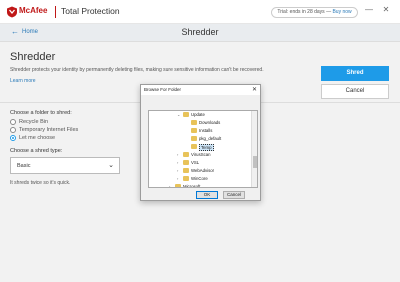  I want to click on dialog-cancel-button: Cancel, so click(234, 195).